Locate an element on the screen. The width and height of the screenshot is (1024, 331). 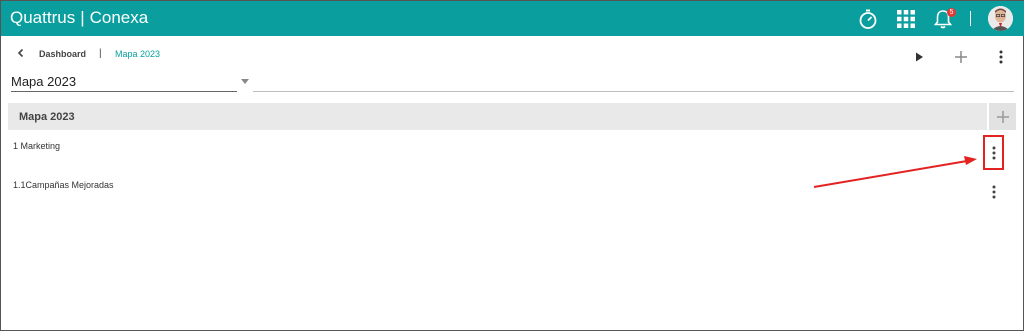
play-button is located at coordinates (919, 57).